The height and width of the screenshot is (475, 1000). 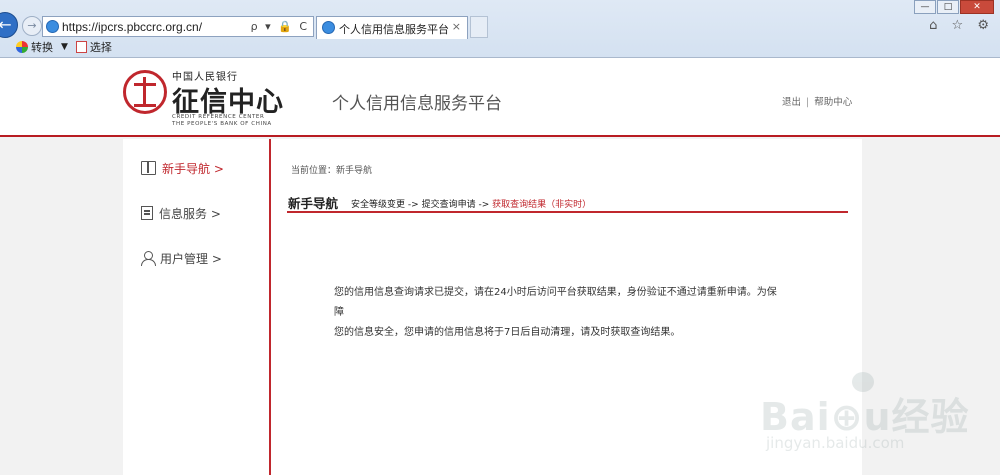 I want to click on sidebar-item-info-service: 信息服务 >, so click(x=181, y=213).